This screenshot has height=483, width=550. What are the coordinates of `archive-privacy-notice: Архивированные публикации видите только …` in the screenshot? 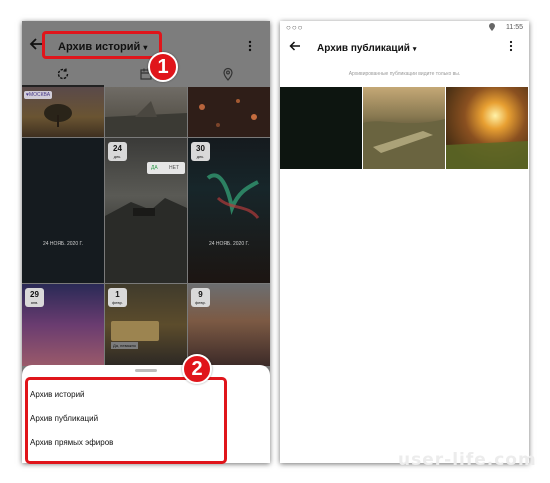 It's located at (404, 74).